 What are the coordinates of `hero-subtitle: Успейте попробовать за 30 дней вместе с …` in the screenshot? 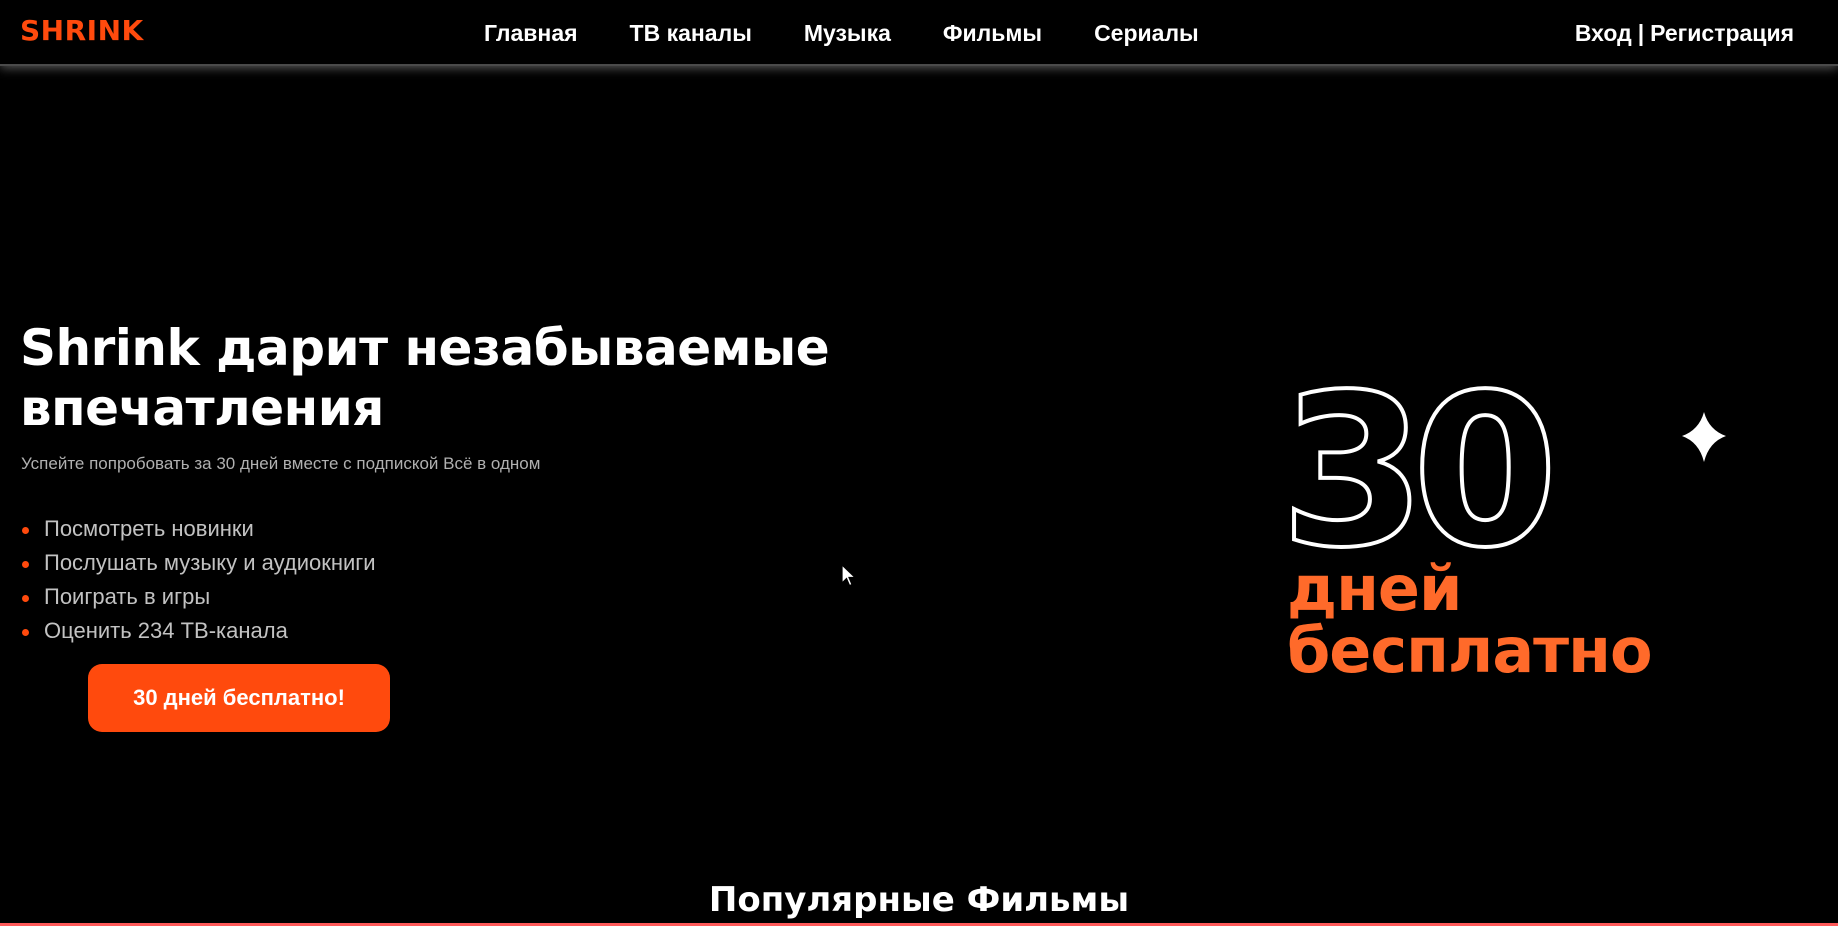 It's located at (281, 463).